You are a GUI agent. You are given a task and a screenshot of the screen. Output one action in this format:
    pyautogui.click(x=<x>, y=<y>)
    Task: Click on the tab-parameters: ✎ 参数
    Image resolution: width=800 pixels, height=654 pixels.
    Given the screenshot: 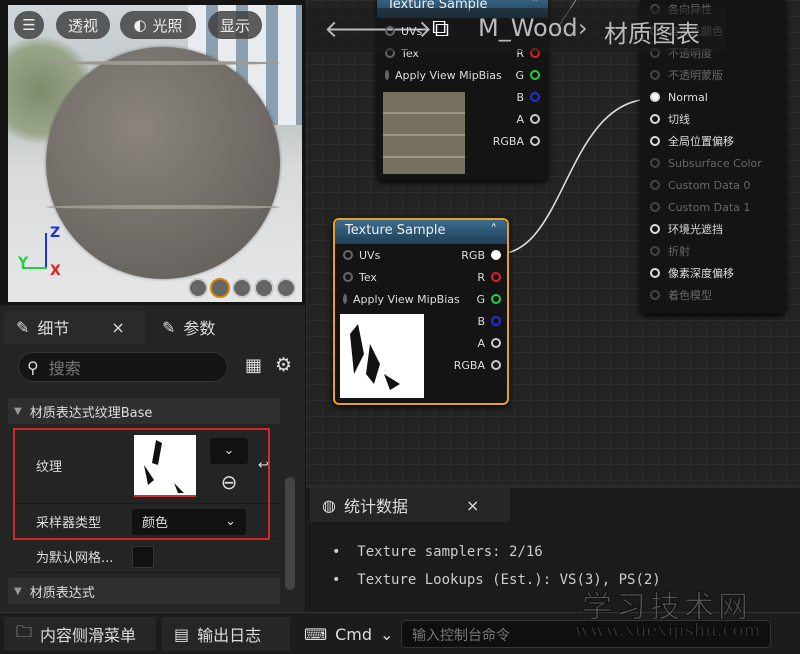 What is the action you would take?
    pyautogui.click(x=220, y=327)
    